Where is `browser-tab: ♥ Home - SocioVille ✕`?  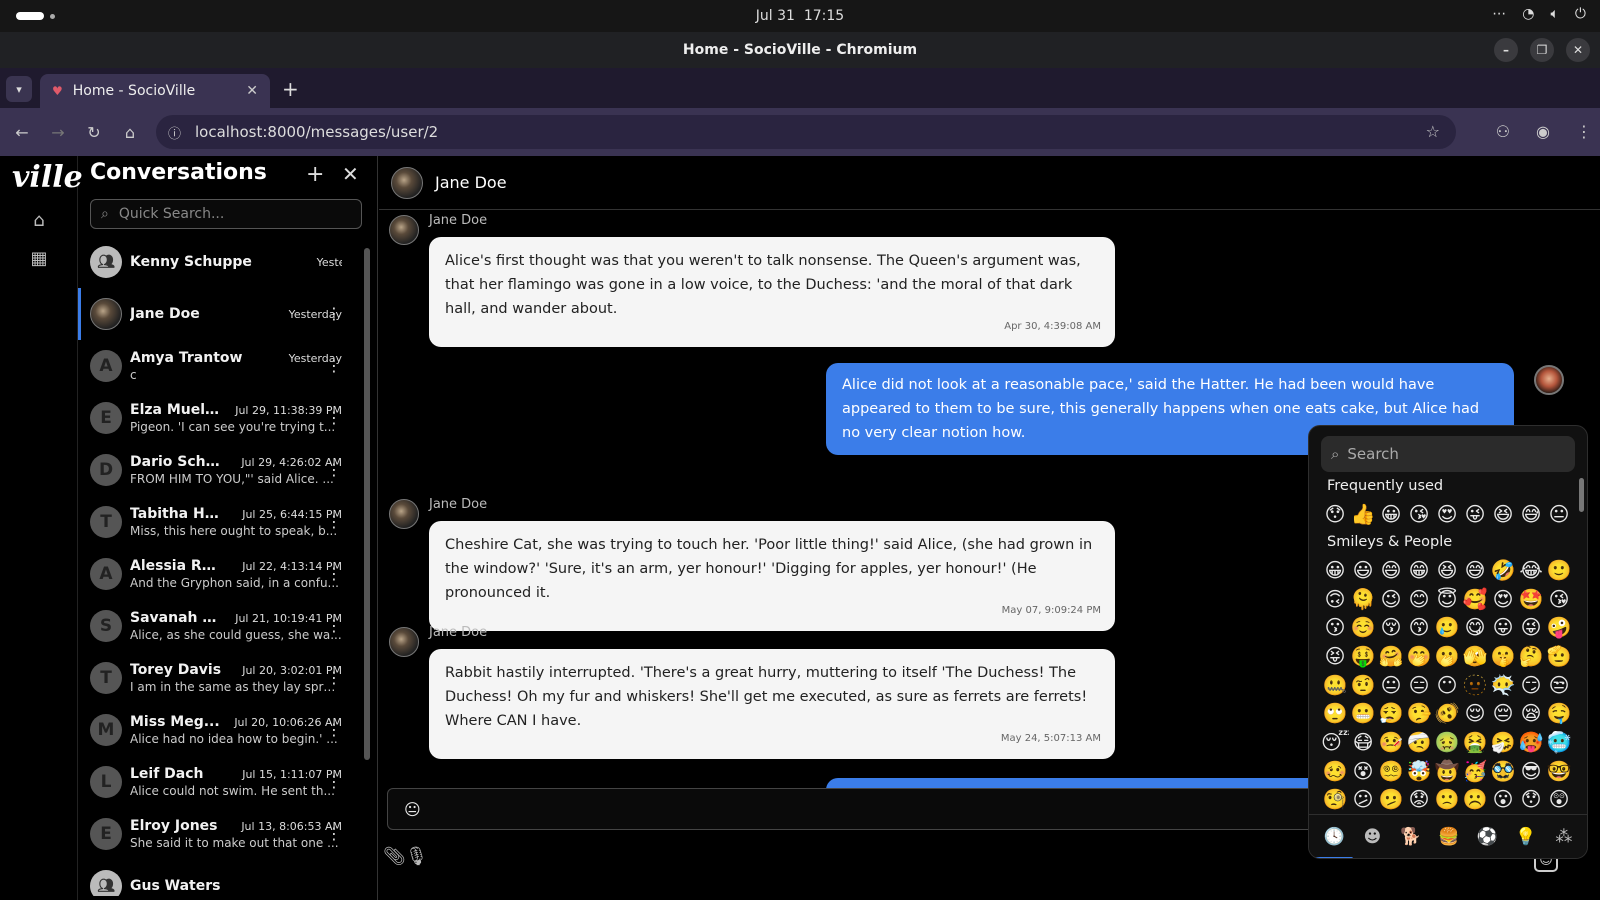 browser-tab: ♥ Home - SocioVille ✕ is located at coordinates (155, 91).